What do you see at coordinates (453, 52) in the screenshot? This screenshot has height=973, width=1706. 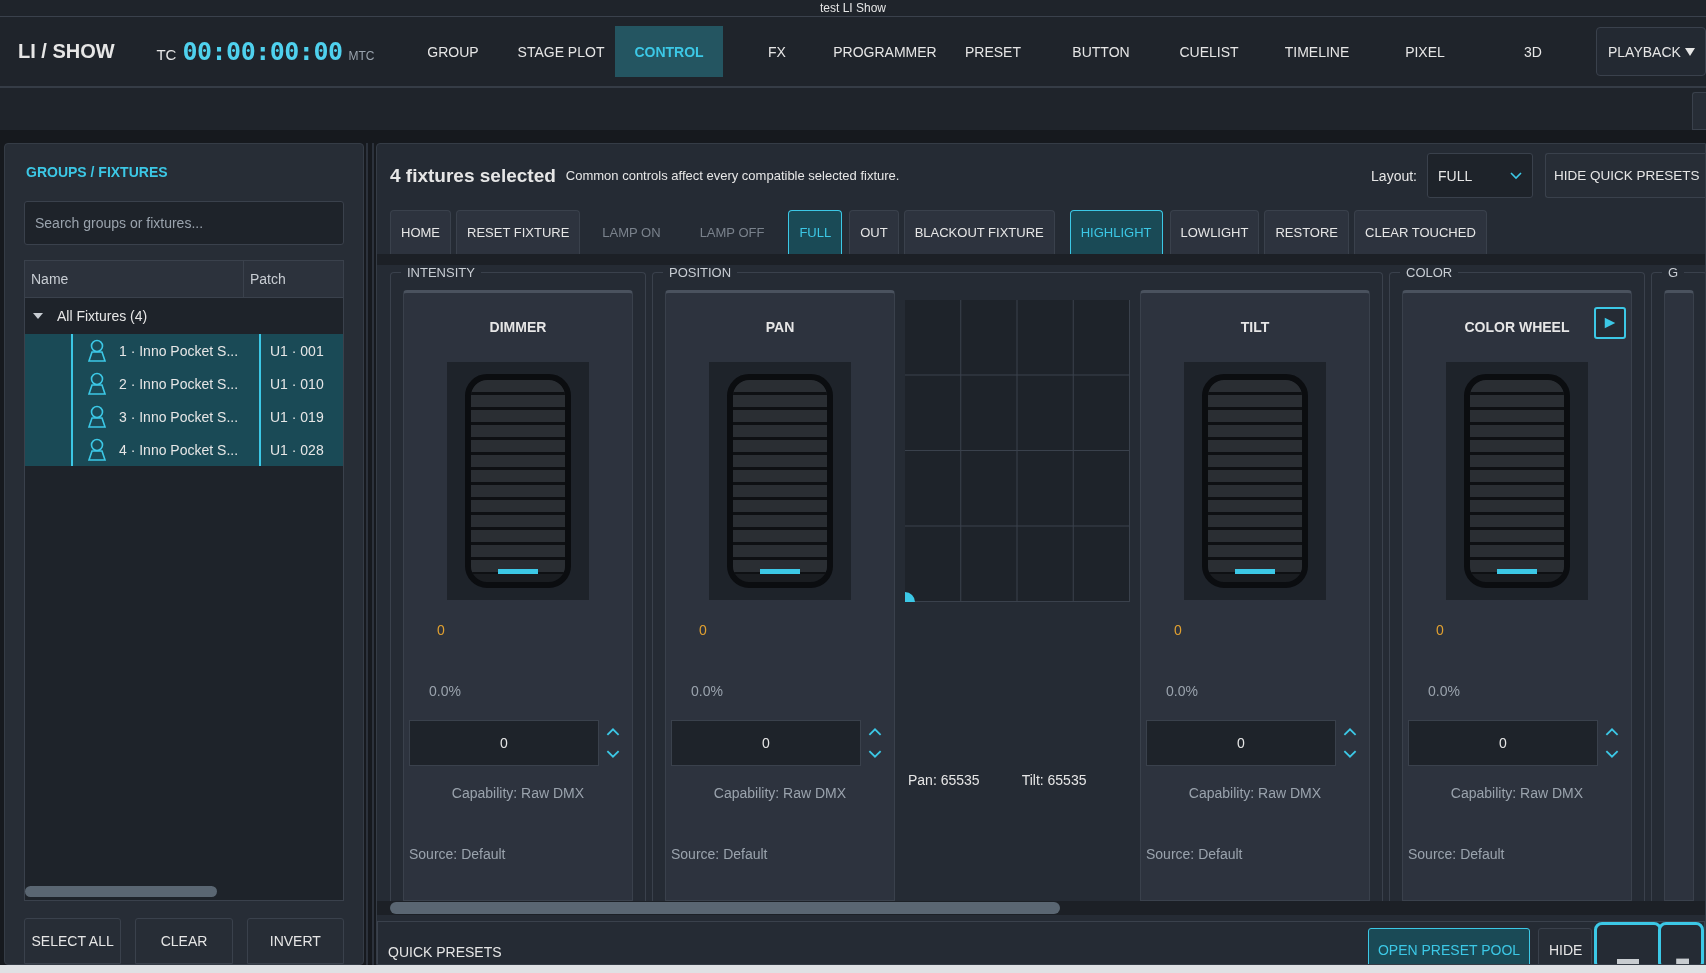 I see `nav-tab: GROUP` at bounding box center [453, 52].